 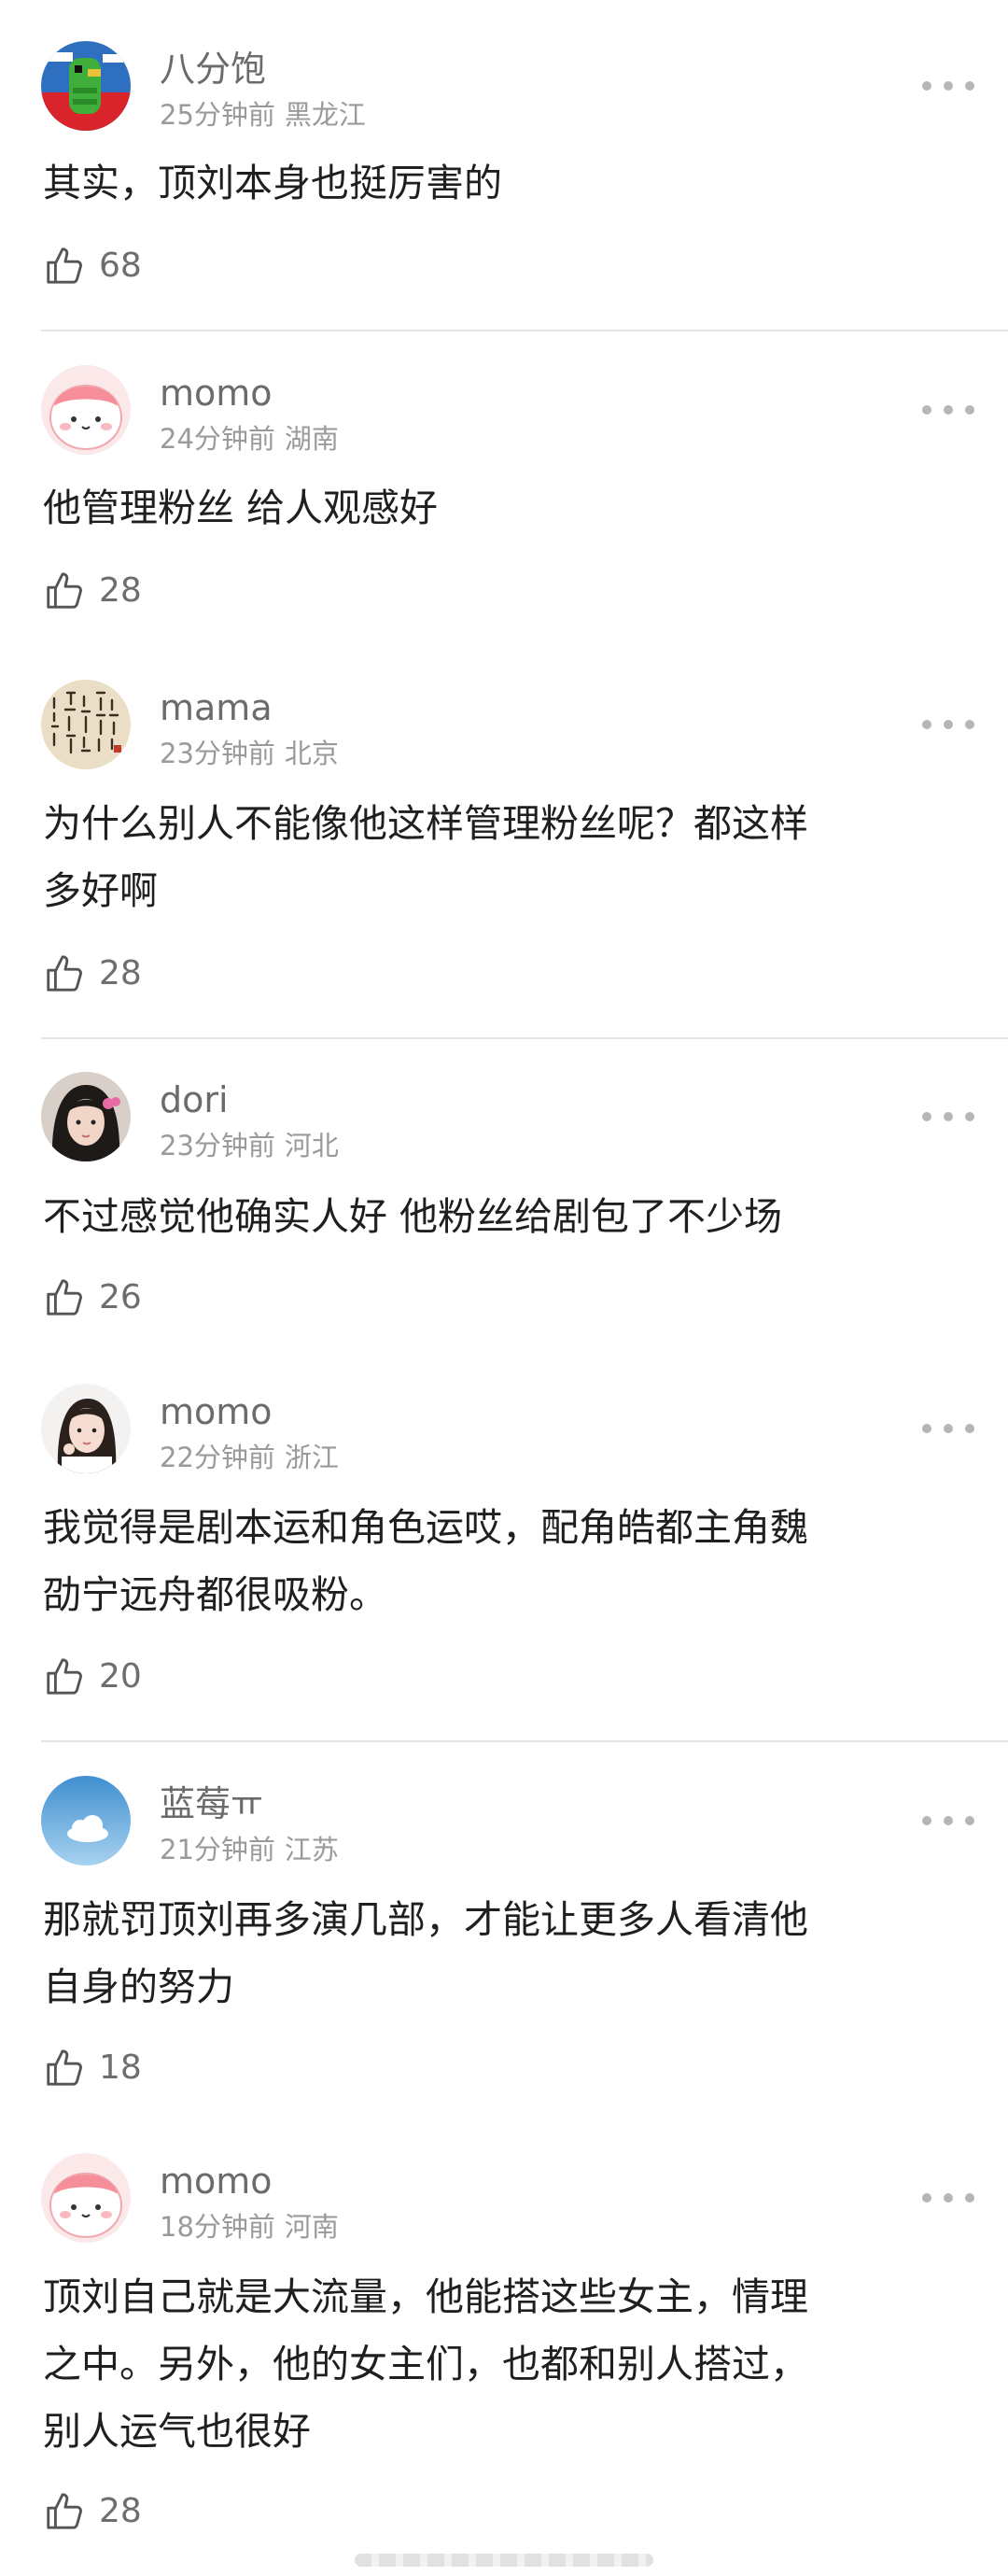 I want to click on comment-line: 我觉得是剧本运和角色运哎，配角皓都主角魏, so click(x=425, y=1528).